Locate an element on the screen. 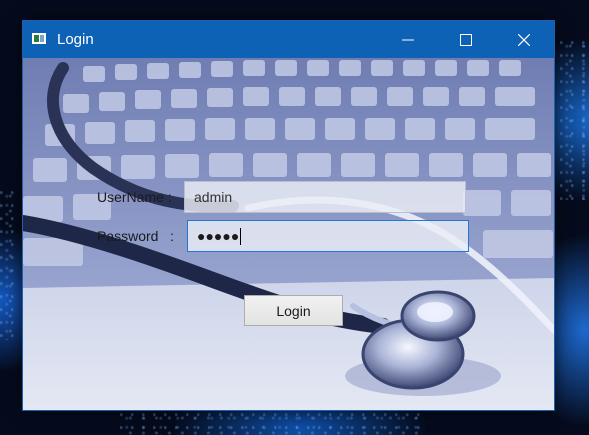  maximize-button is located at coordinates (466, 39).